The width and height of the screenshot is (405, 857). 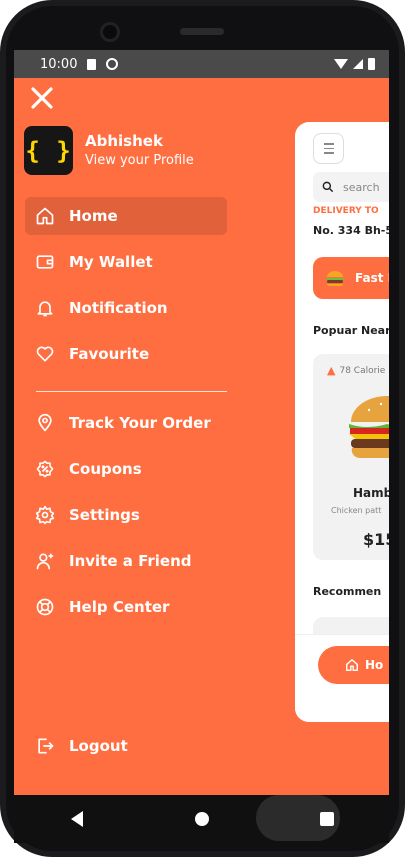 What do you see at coordinates (331, 370) in the screenshot?
I see `flame-icon: ▲` at bounding box center [331, 370].